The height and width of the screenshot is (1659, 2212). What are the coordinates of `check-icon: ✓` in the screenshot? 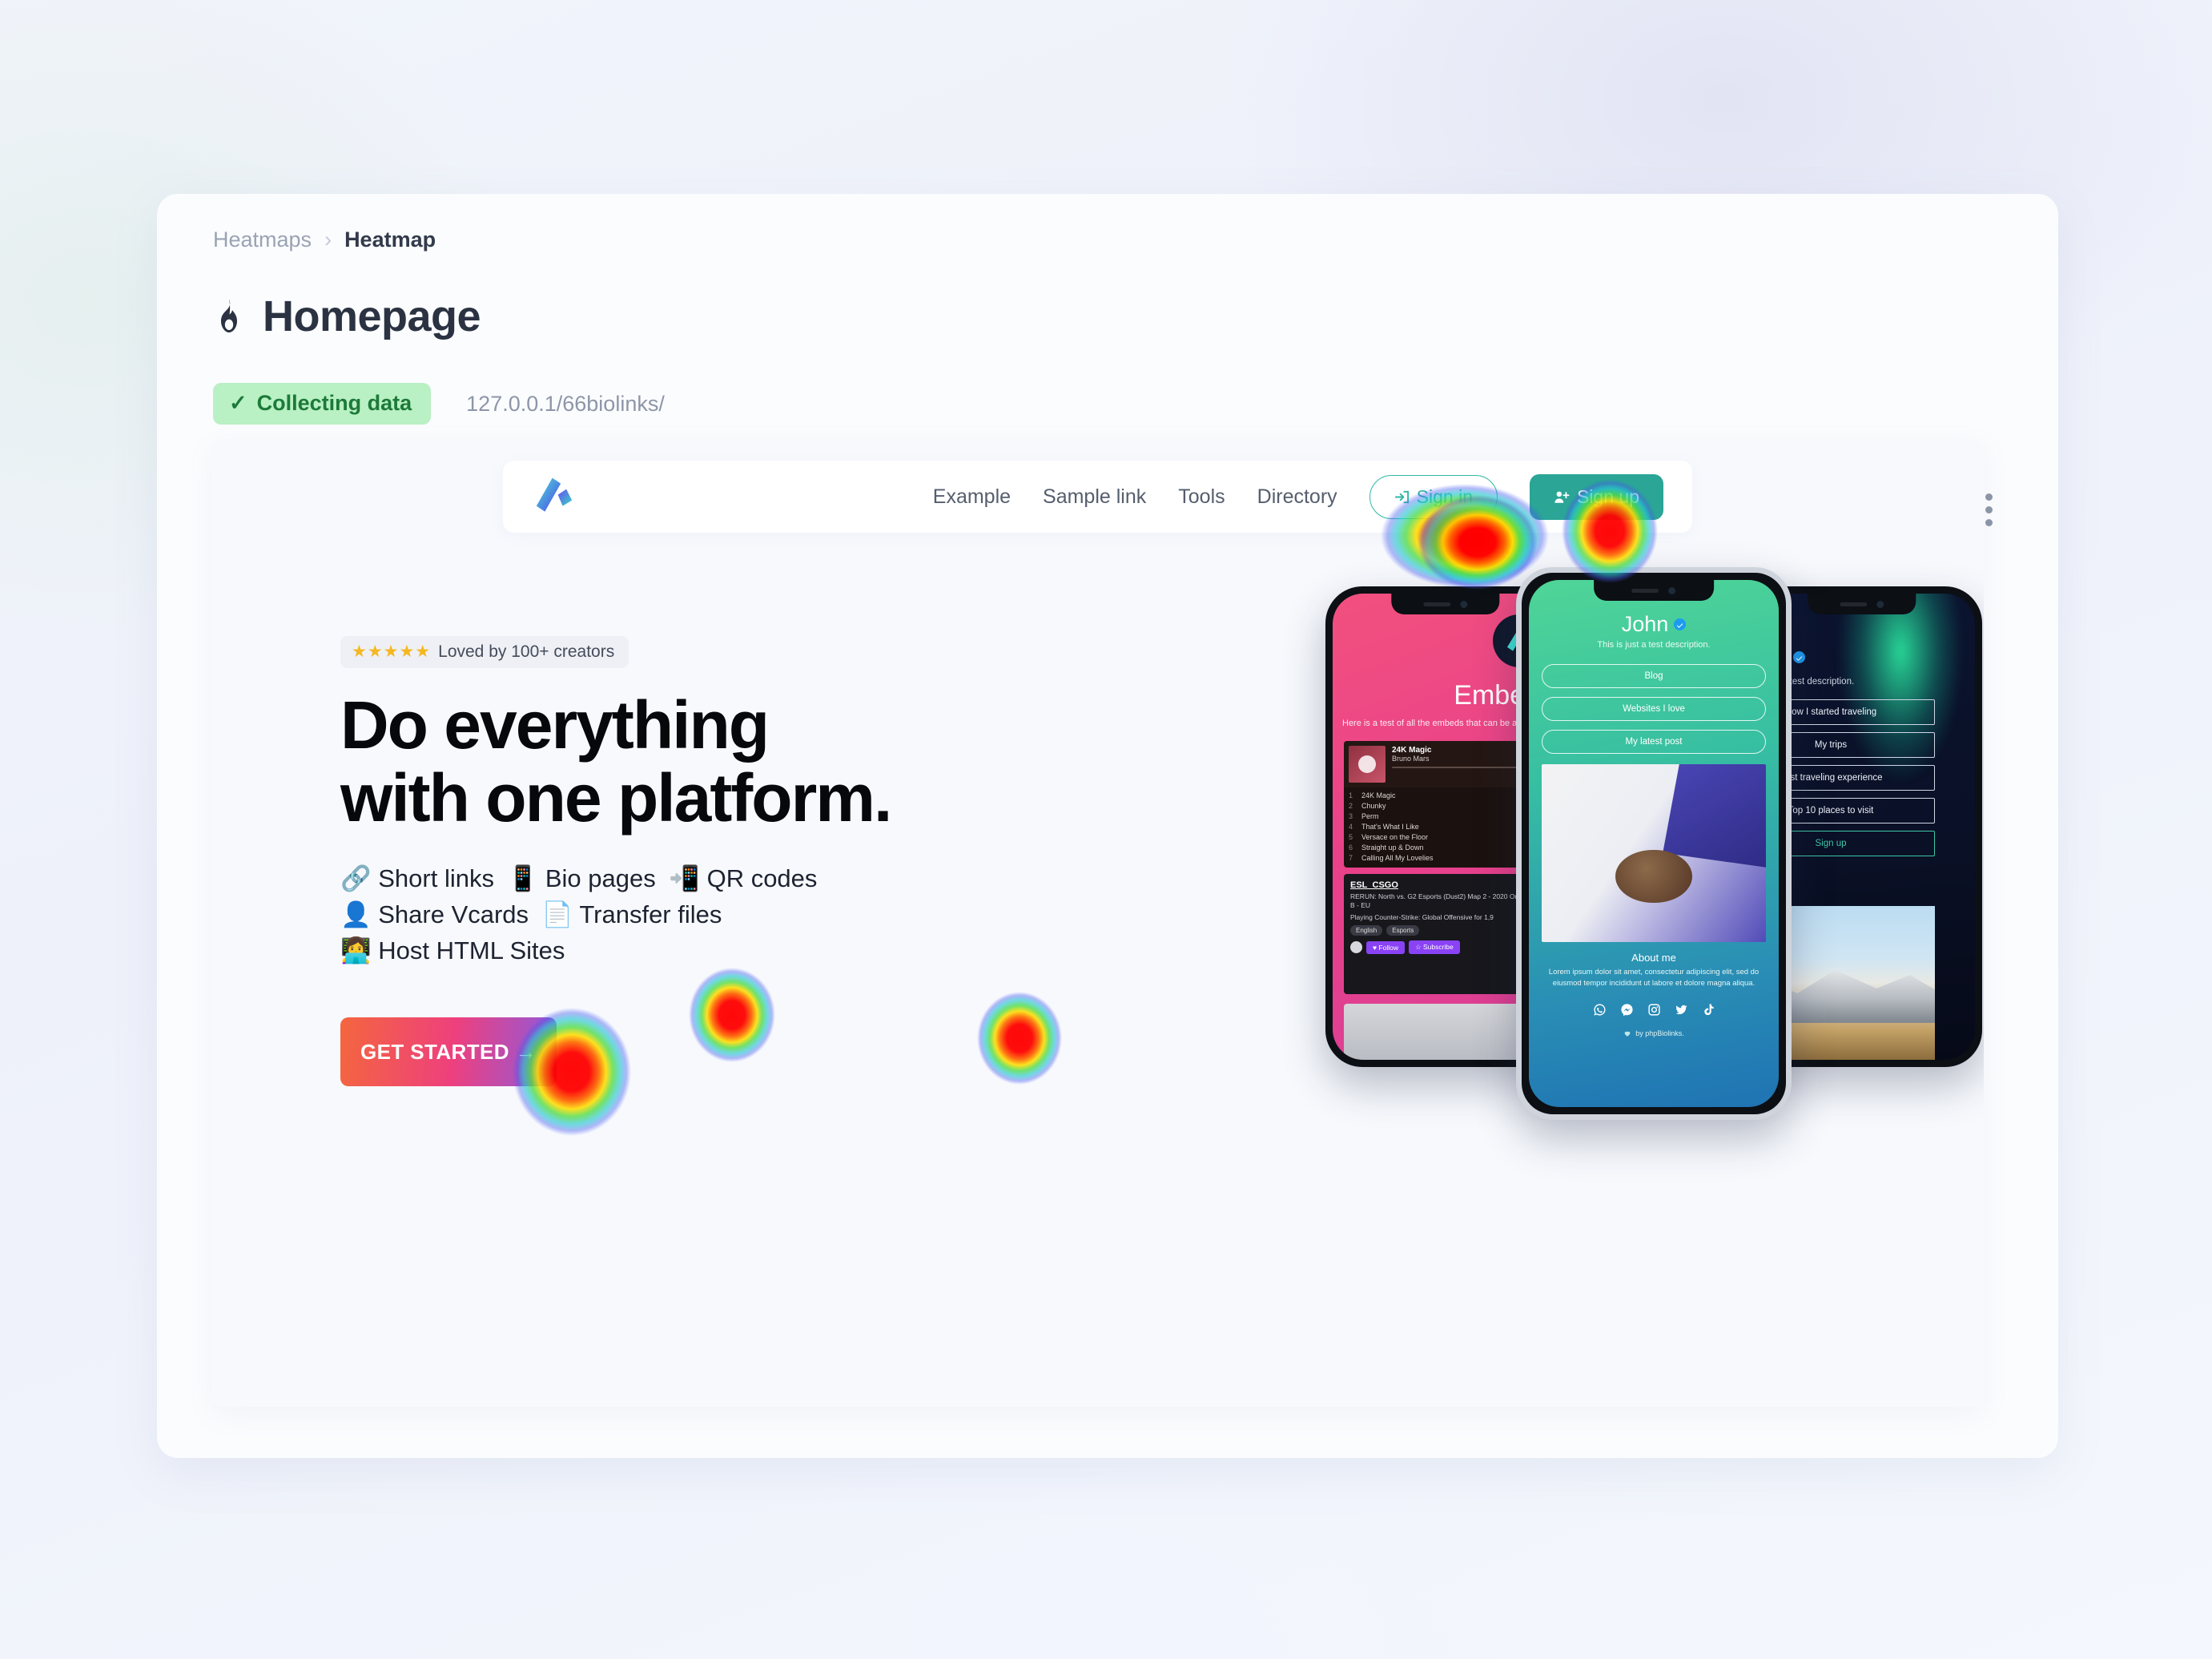 It's located at (238, 403).